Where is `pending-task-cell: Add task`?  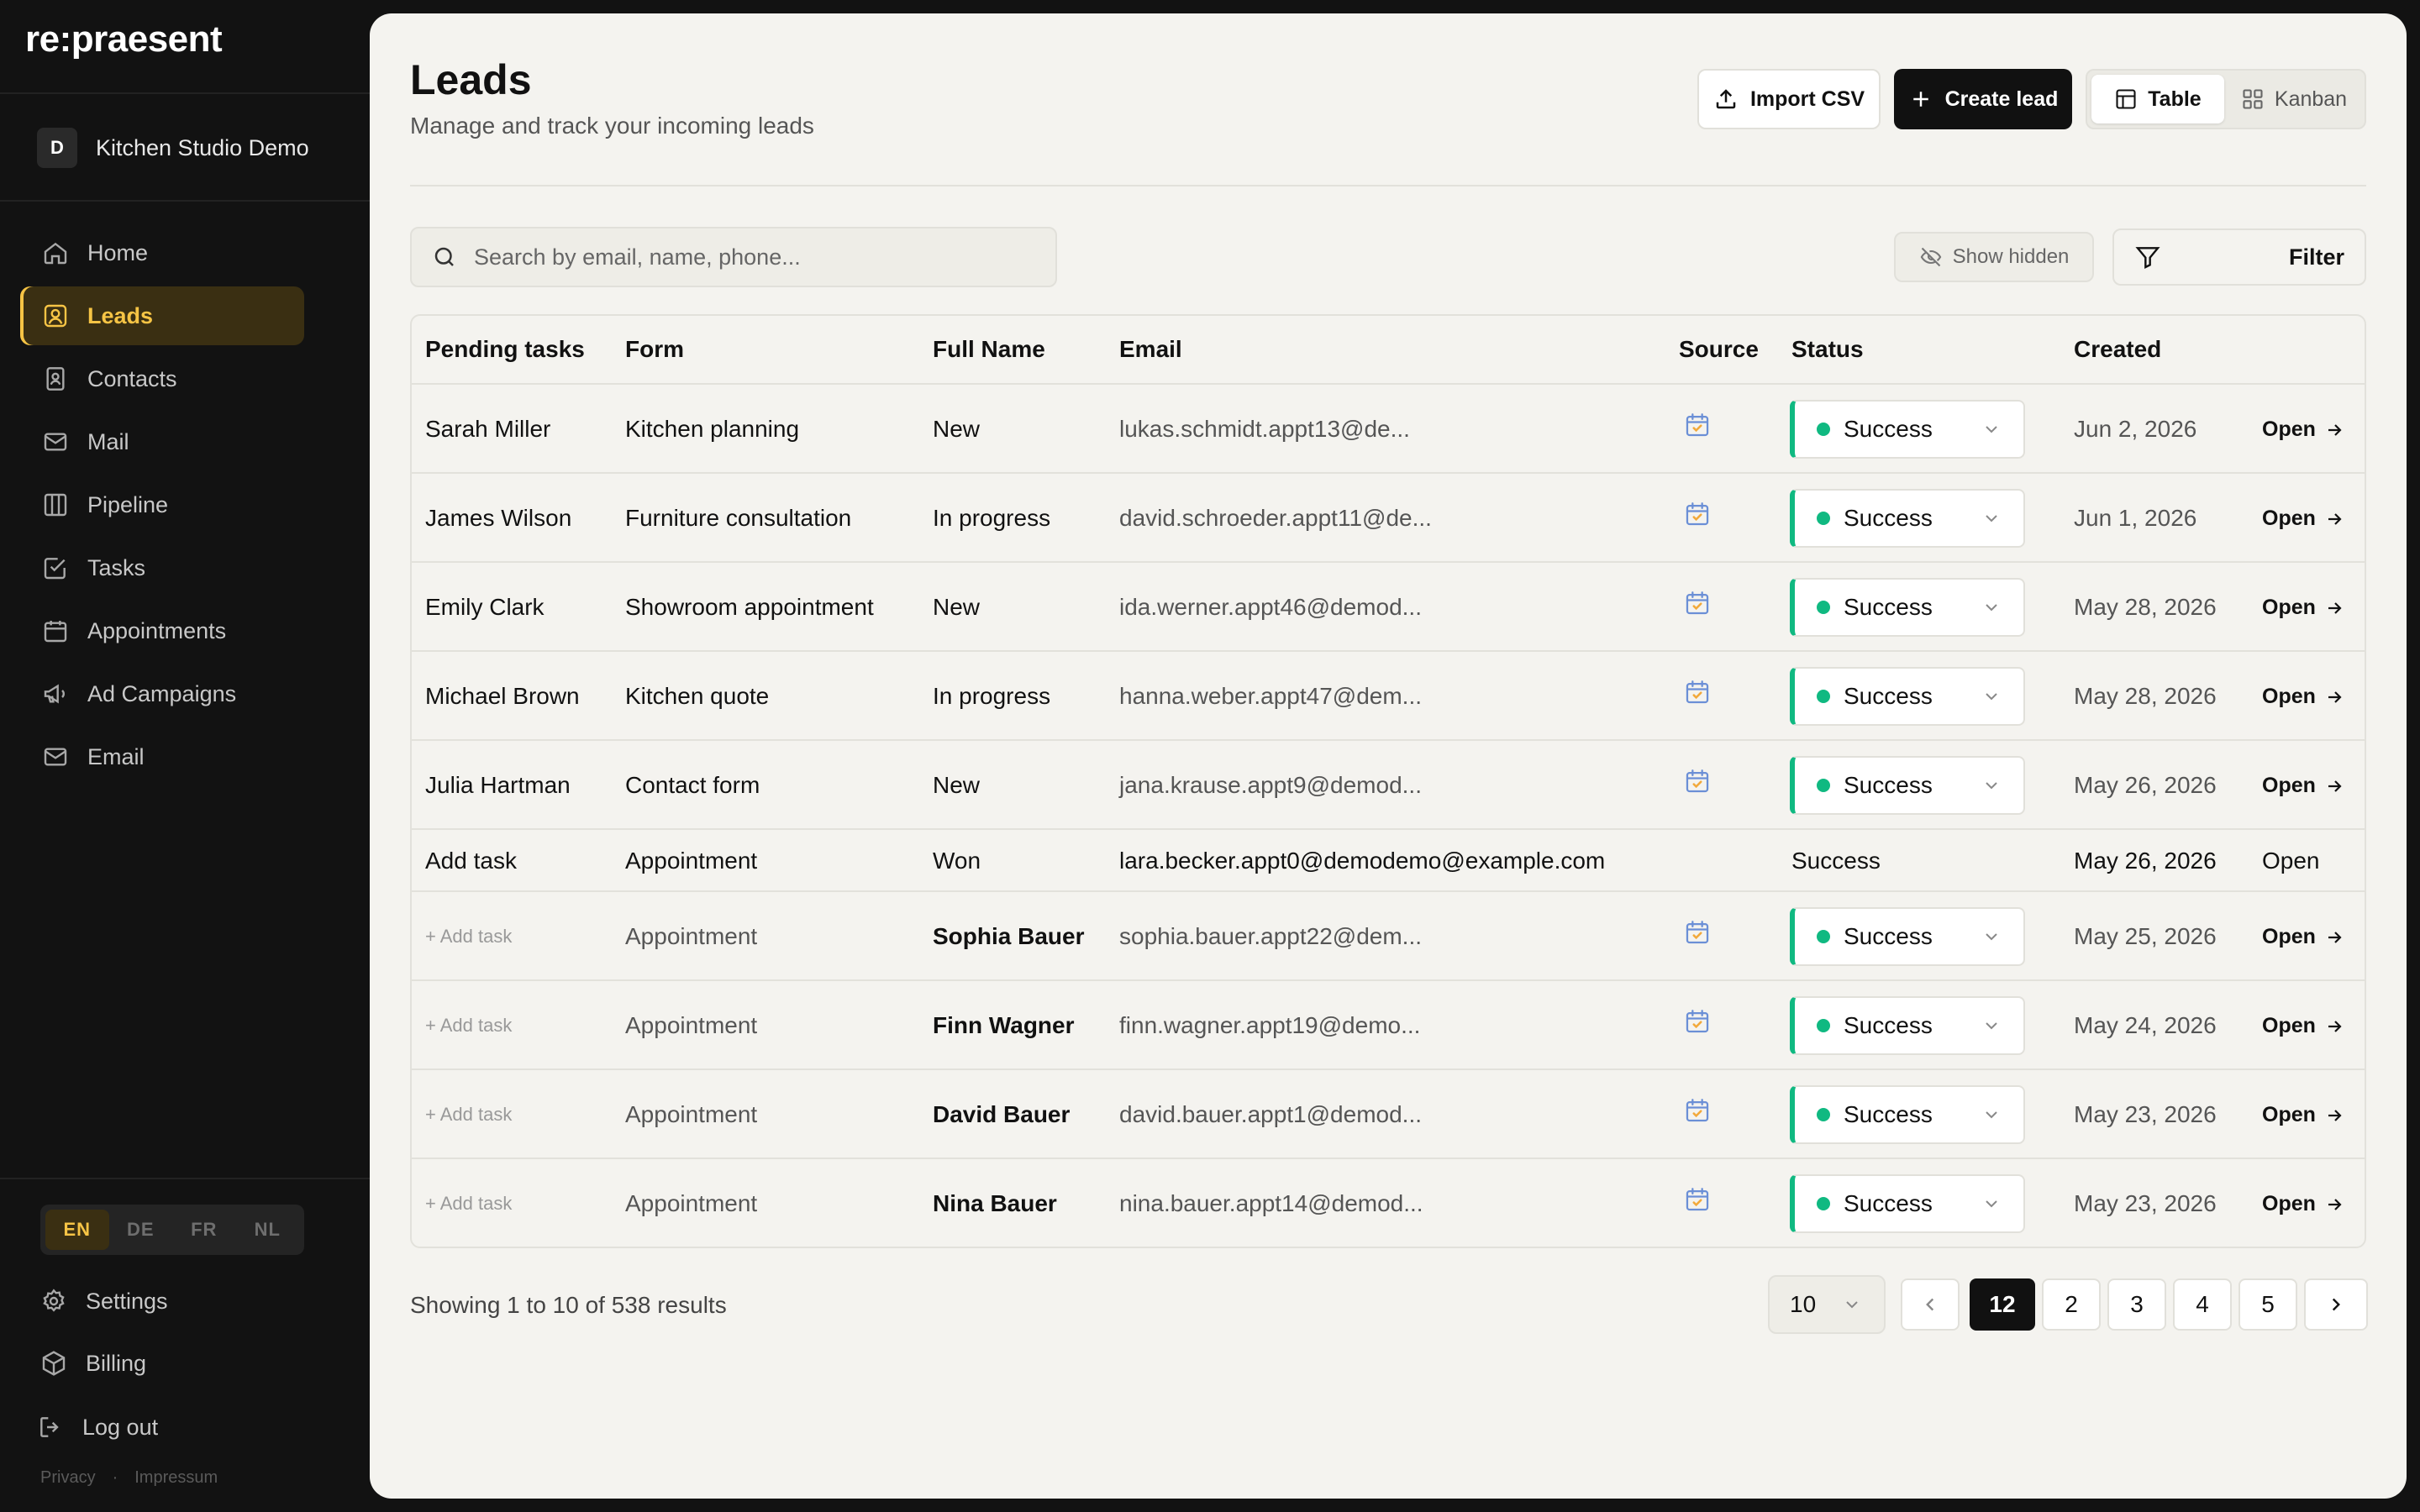 pending-task-cell: Add task is located at coordinates (471, 861).